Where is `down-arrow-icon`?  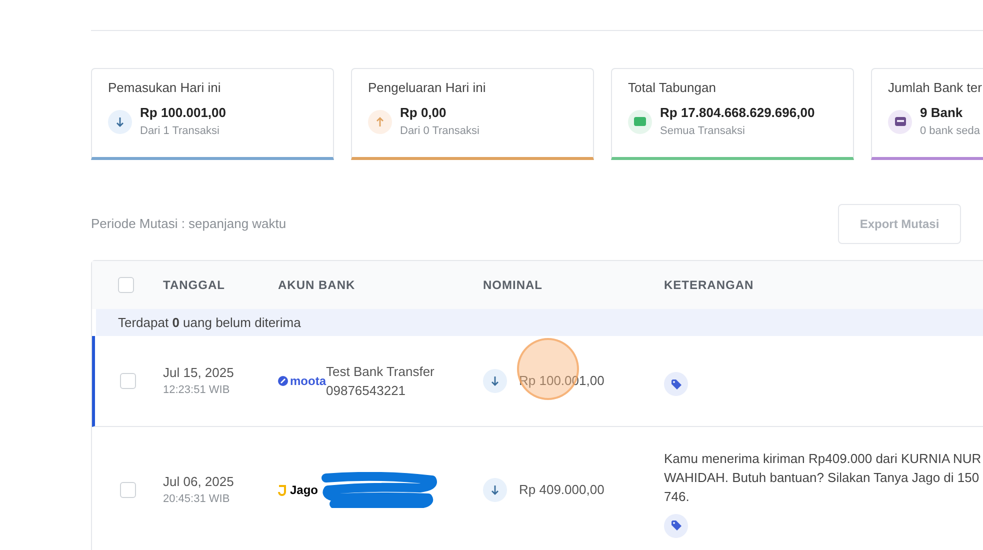 down-arrow-icon is located at coordinates (120, 121).